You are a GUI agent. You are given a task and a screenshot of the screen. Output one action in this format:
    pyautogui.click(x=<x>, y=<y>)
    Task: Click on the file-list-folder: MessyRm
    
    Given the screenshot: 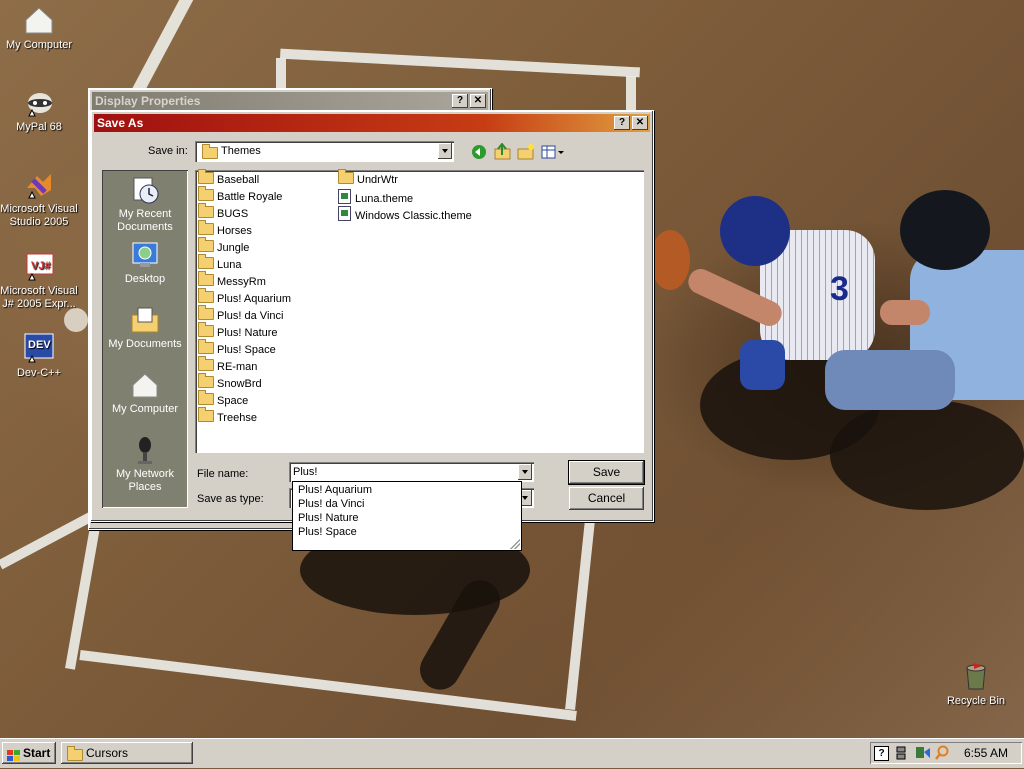 What is the action you would take?
    pyautogui.click(x=232, y=281)
    